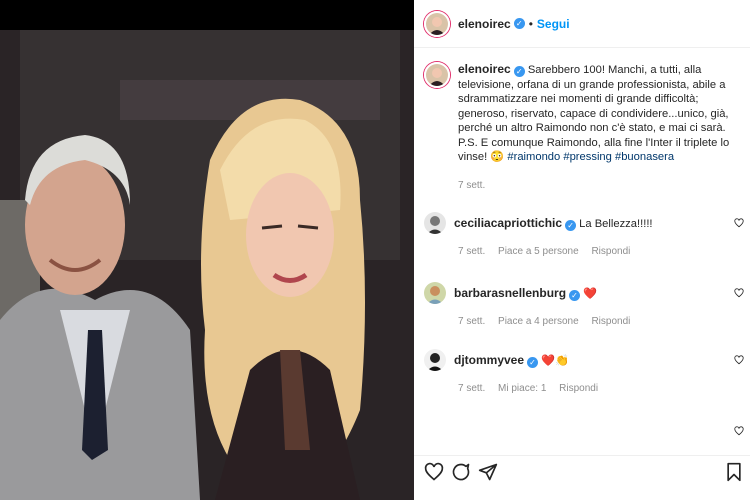  What do you see at coordinates (590, 293) in the screenshot?
I see `comment-text: ❤️` at bounding box center [590, 293].